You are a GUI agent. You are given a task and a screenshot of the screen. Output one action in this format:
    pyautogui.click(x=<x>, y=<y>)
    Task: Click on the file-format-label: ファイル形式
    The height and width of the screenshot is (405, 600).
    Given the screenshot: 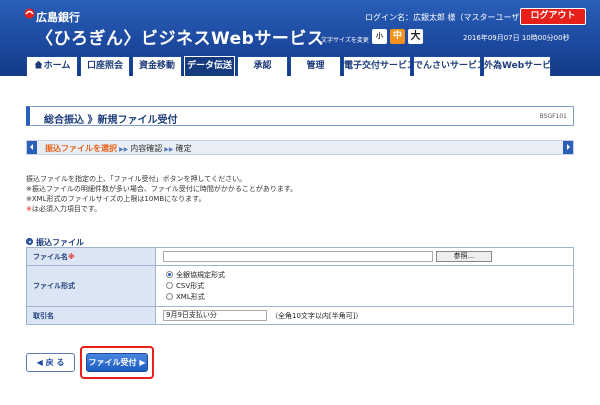 What is the action you would take?
    pyautogui.click(x=91, y=286)
    